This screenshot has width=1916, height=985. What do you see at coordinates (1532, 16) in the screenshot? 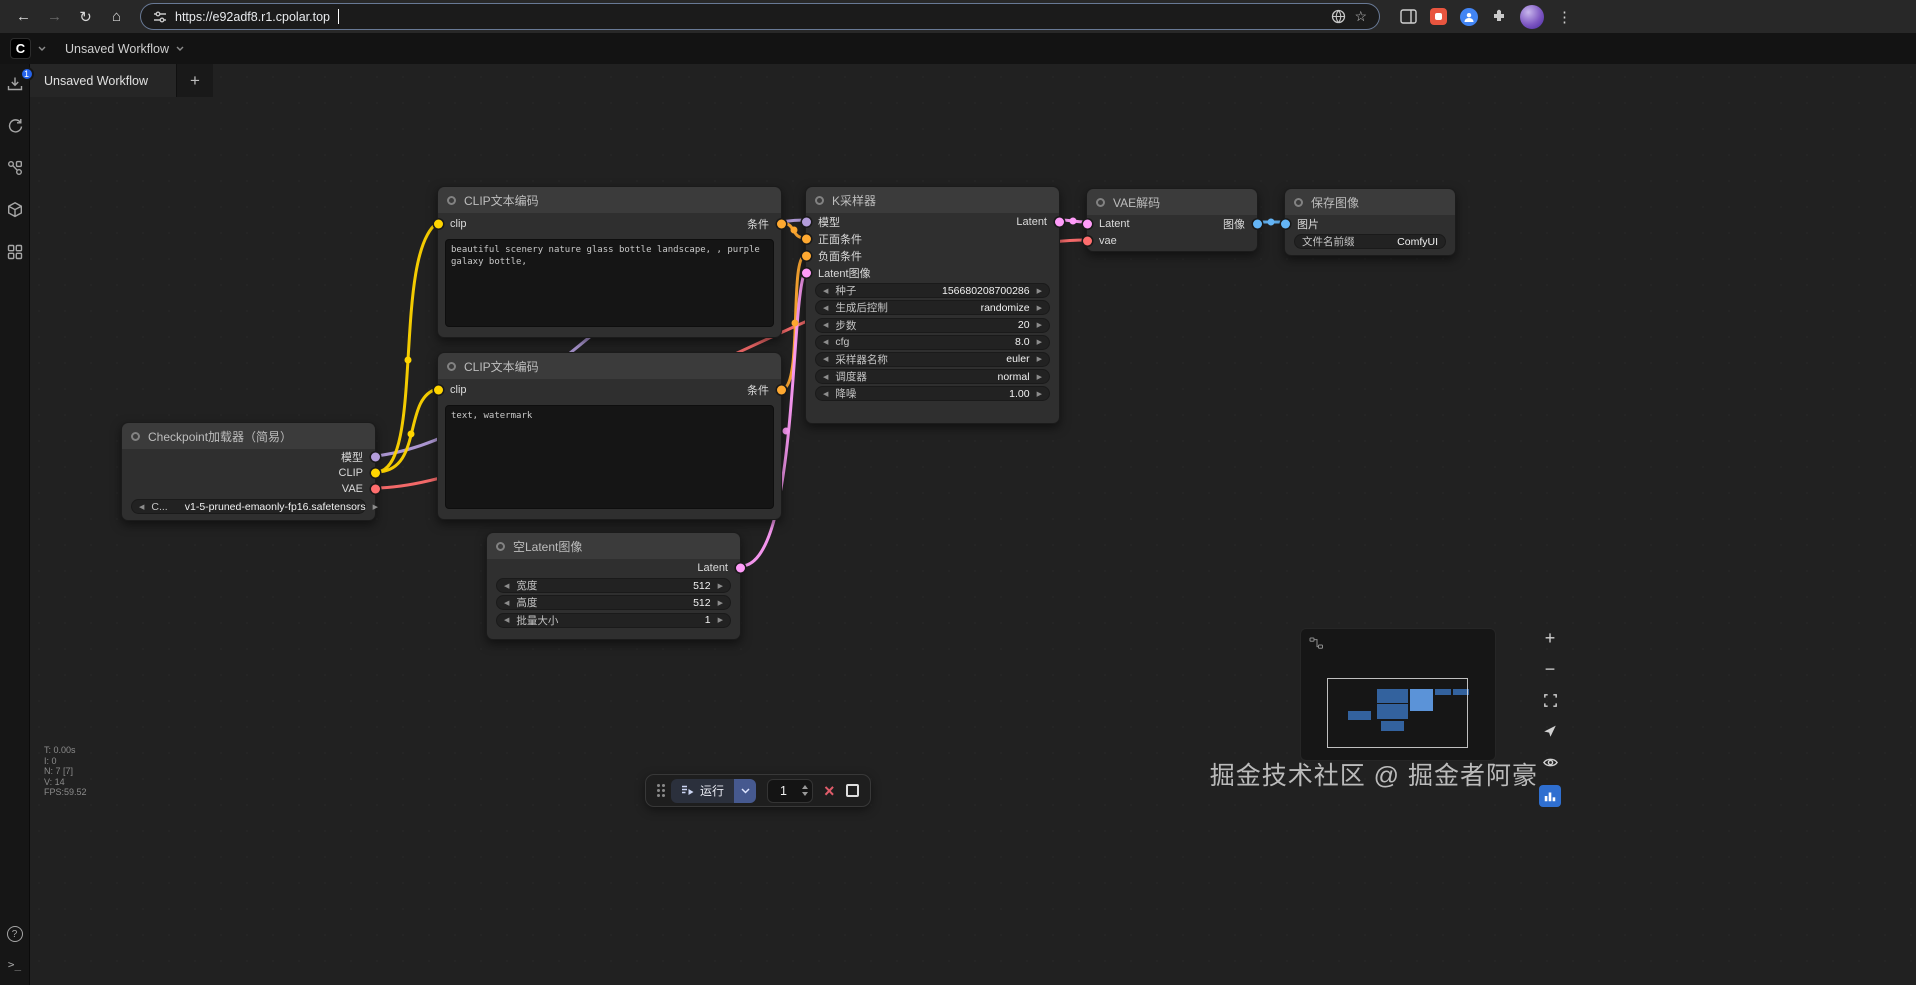
I see `browser-profile-avatar` at bounding box center [1532, 16].